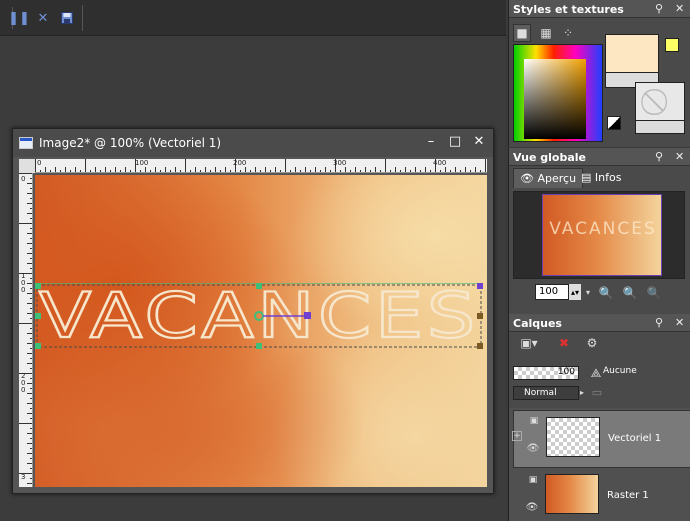 The height and width of the screenshot is (521, 690). Describe the element at coordinates (480, 316) in the screenshot. I see `handle-mid-right` at that location.